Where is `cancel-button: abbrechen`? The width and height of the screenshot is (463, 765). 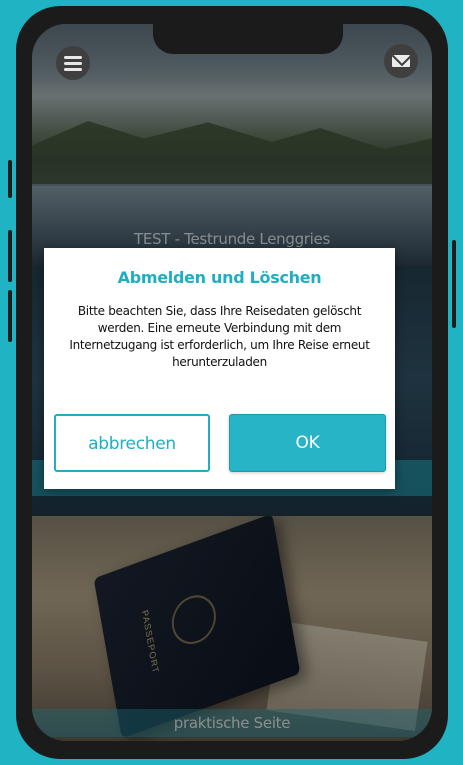 cancel-button: abbrechen is located at coordinates (132, 443).